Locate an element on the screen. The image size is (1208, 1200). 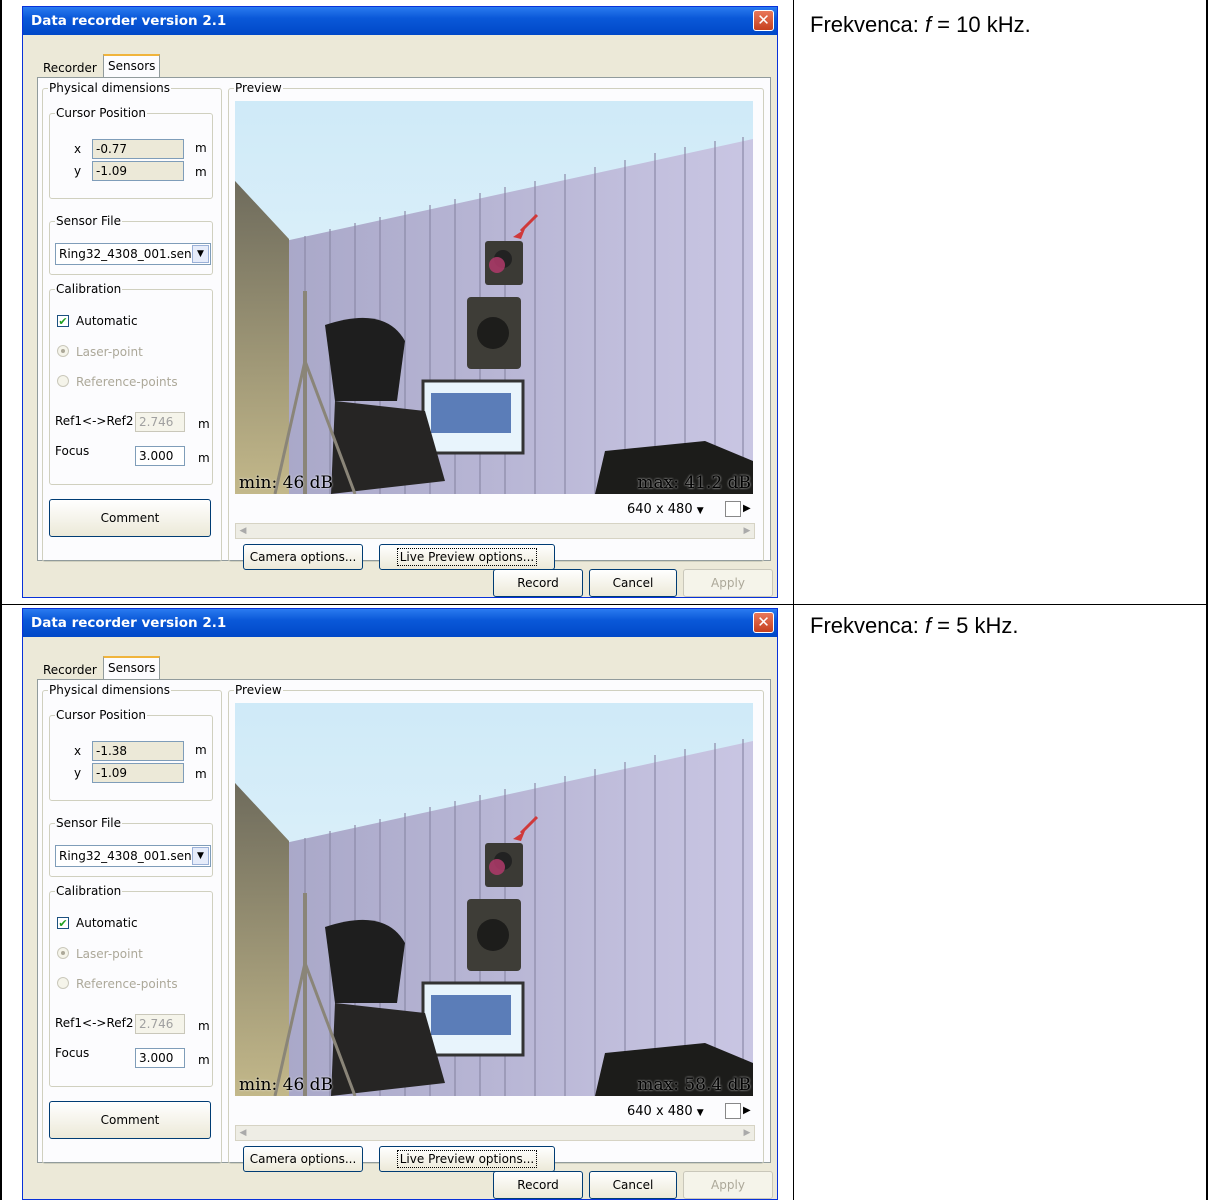
physical-dimensions-label: Physical dimensions is located at coordinates (110, 690).